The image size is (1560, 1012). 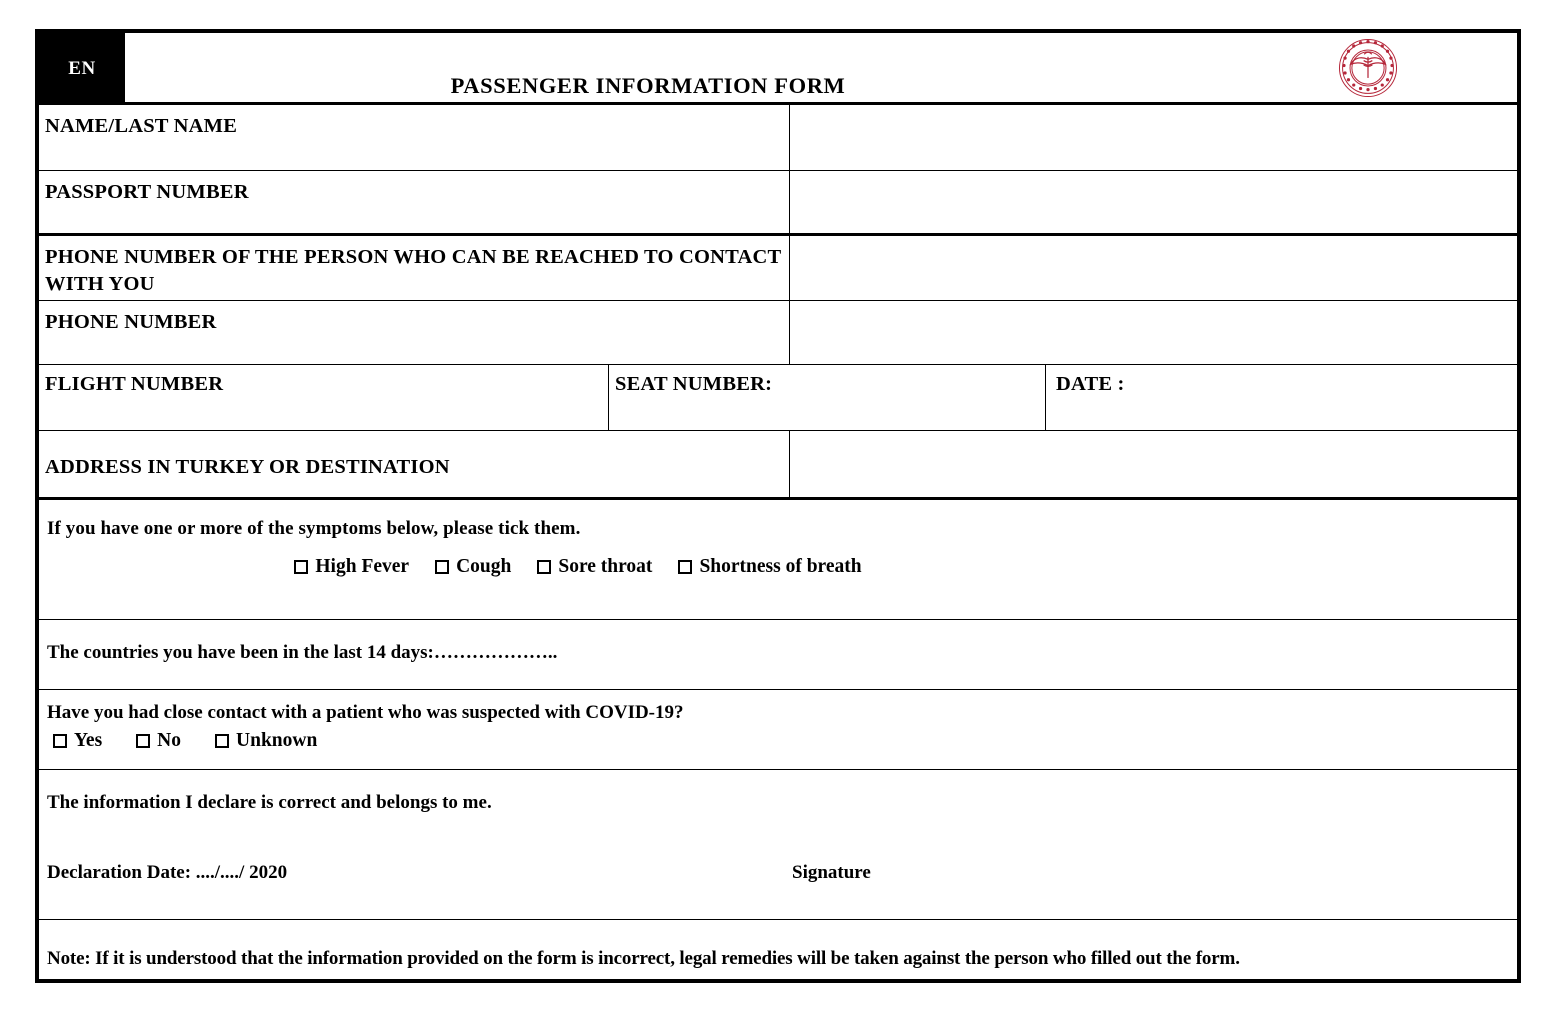 What do you see at coordinates (414, 202) in the screenshot?
I see `label-passport-number: PASSPORT NUMBER` at bounding box center [414, 202].